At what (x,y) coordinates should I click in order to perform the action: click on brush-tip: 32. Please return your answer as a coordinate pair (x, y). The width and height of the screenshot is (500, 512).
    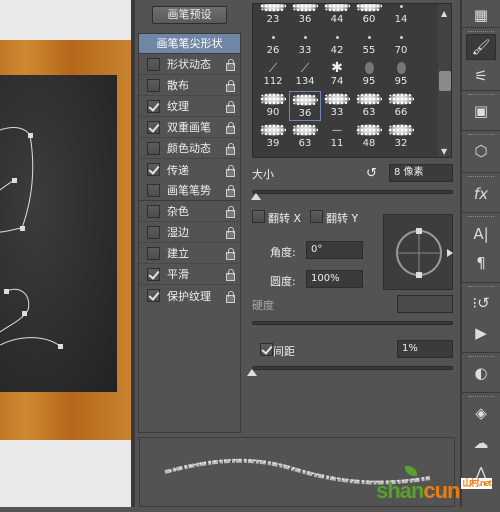
    Looking at the image, I should click on (401, 137).